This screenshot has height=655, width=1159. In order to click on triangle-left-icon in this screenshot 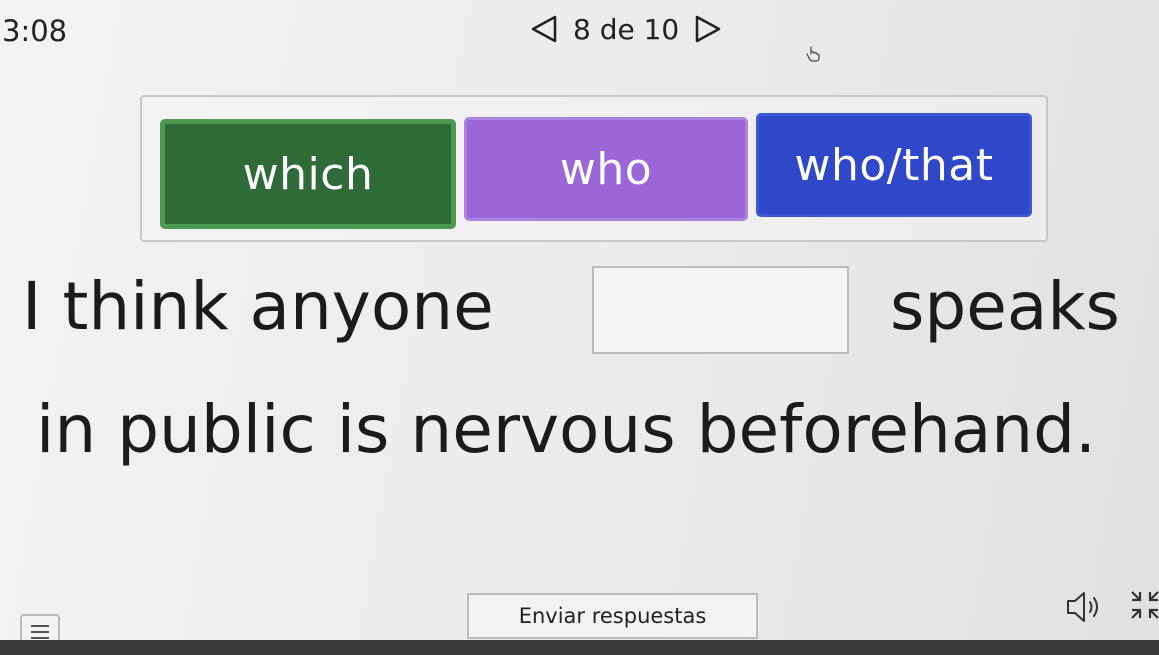, I will do `click(544, 29)`.